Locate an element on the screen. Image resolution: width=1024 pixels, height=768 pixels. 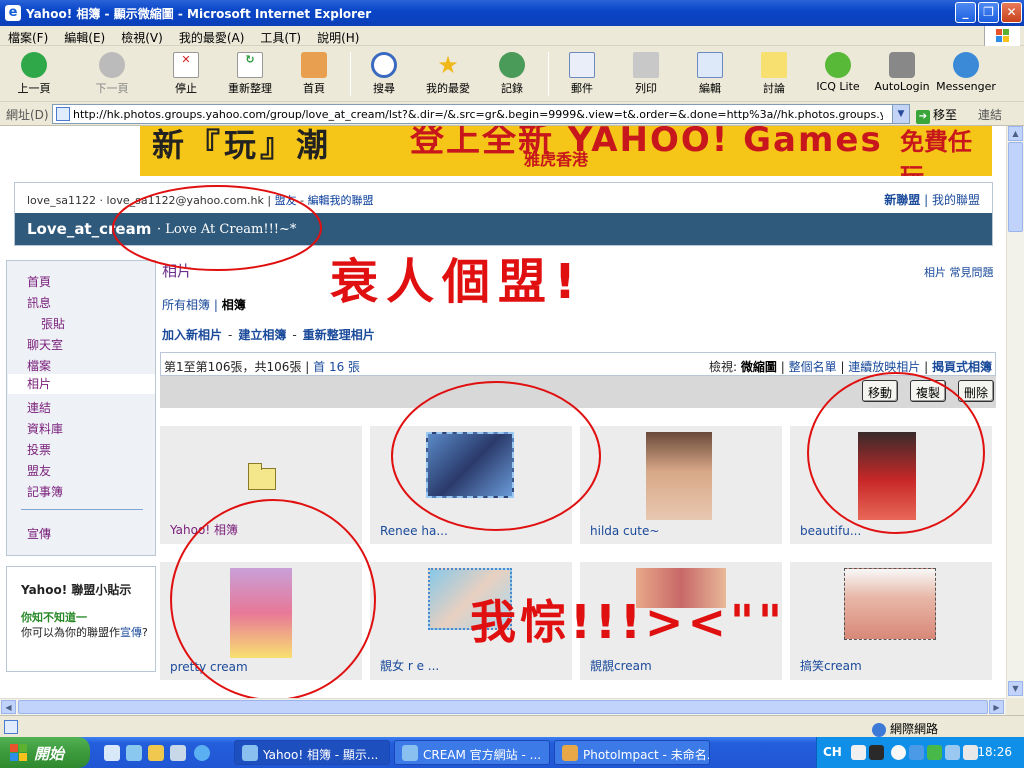
start-button: 開始 is located at coordinates (45, 752).